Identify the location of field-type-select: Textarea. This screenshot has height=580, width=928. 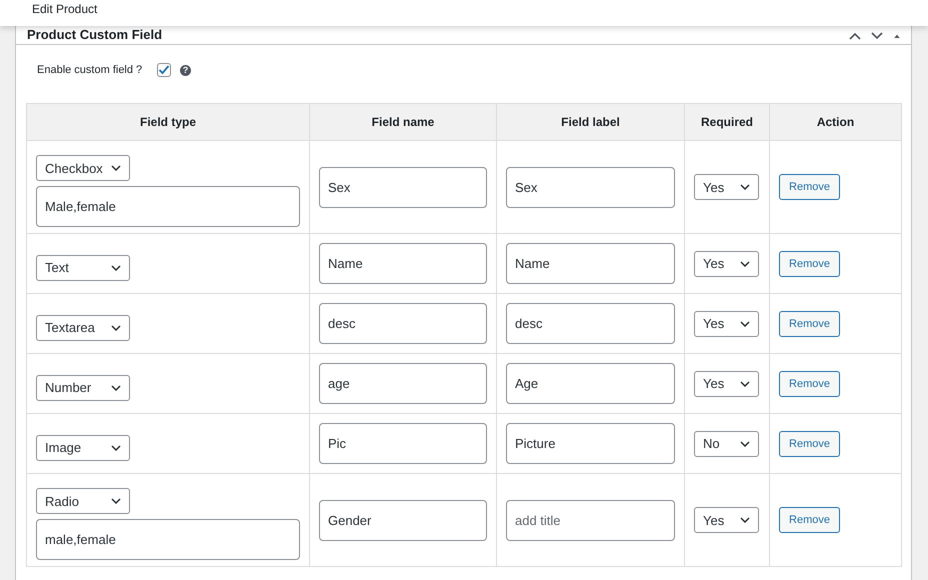
(83, 327).